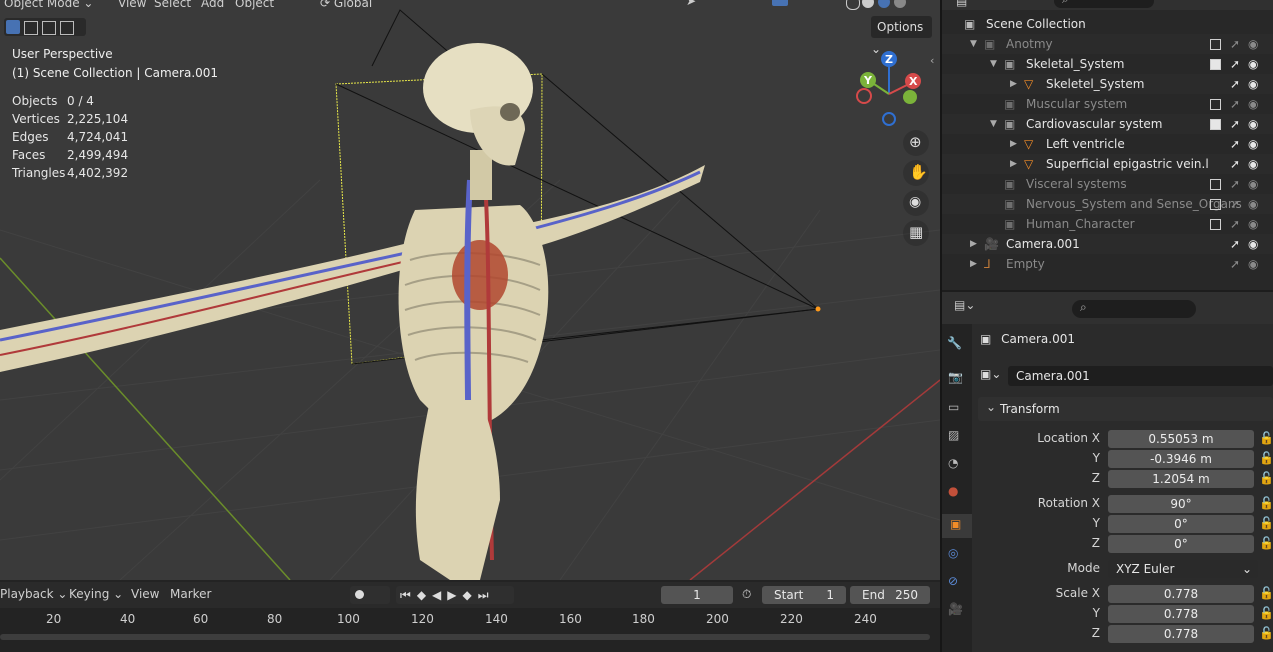 The height and width of the screenshot is (652, 1273). What do you see at coordinates (1107, 224) in the screenshot?
I see `outliner-row: ▣ Human_Character ➚ ◉` at bounding box center [1107, 224].